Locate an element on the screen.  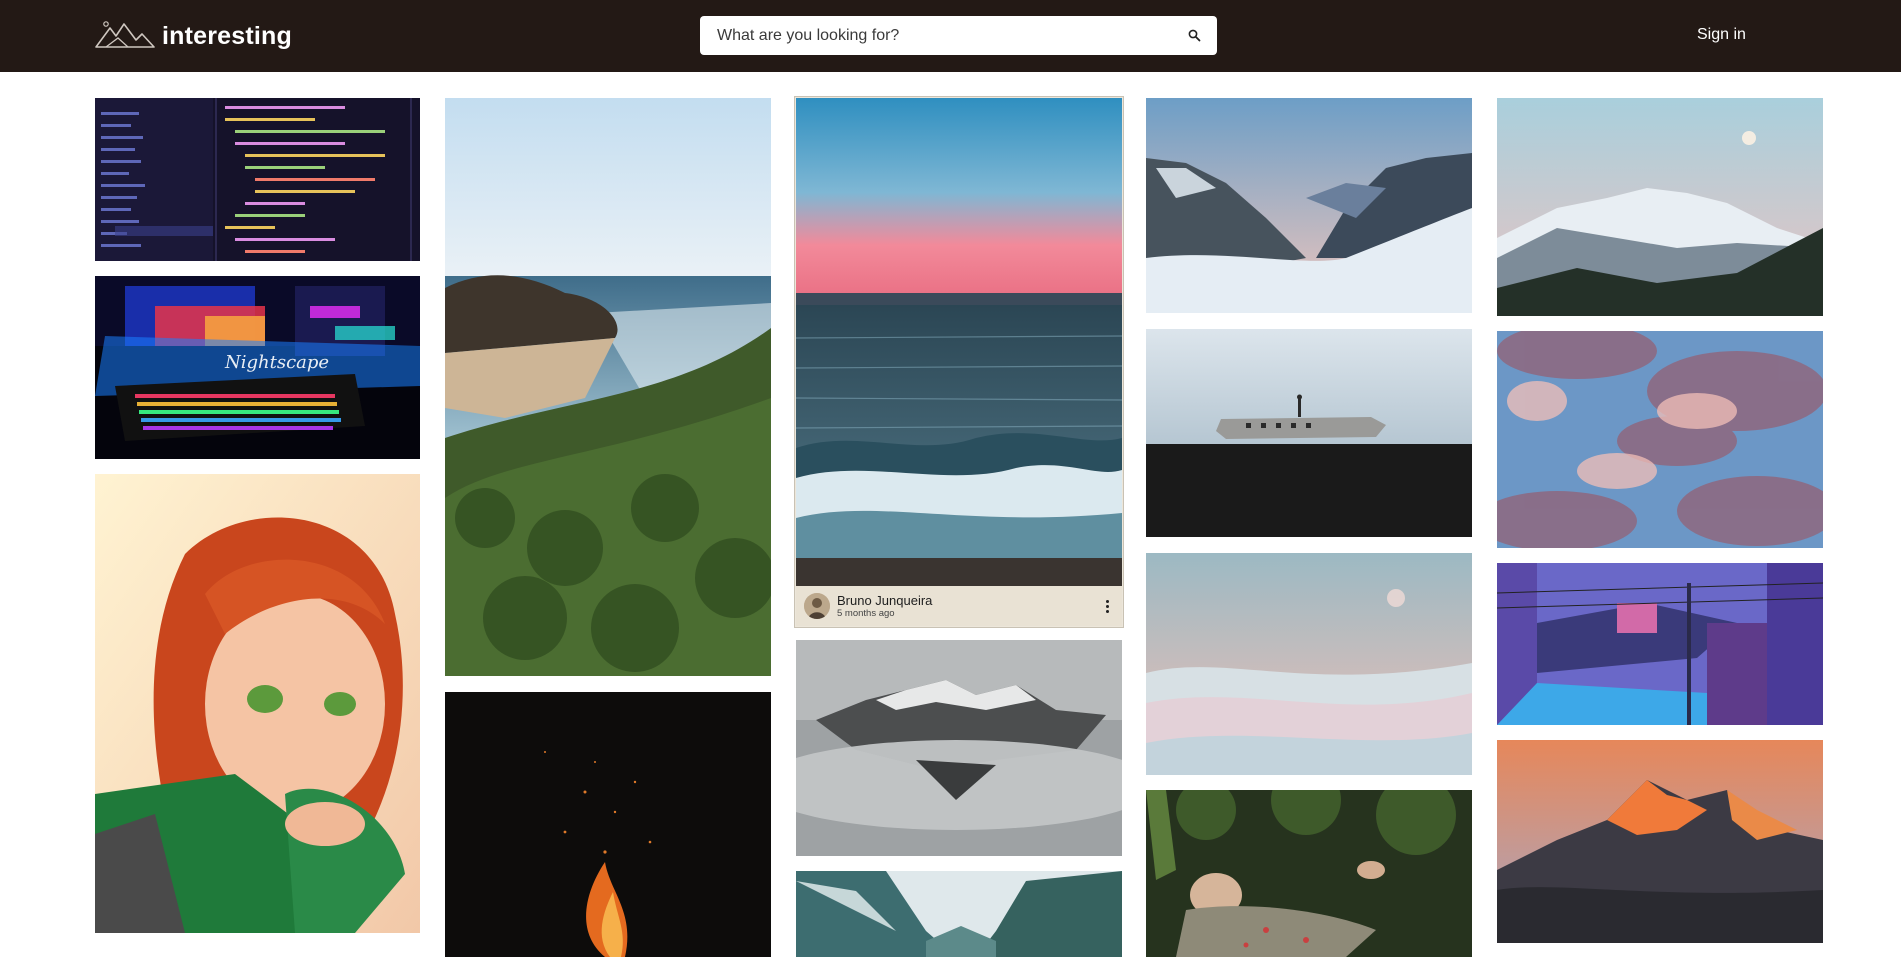
mountains-logo-icon is located at coordinates (125, 36).